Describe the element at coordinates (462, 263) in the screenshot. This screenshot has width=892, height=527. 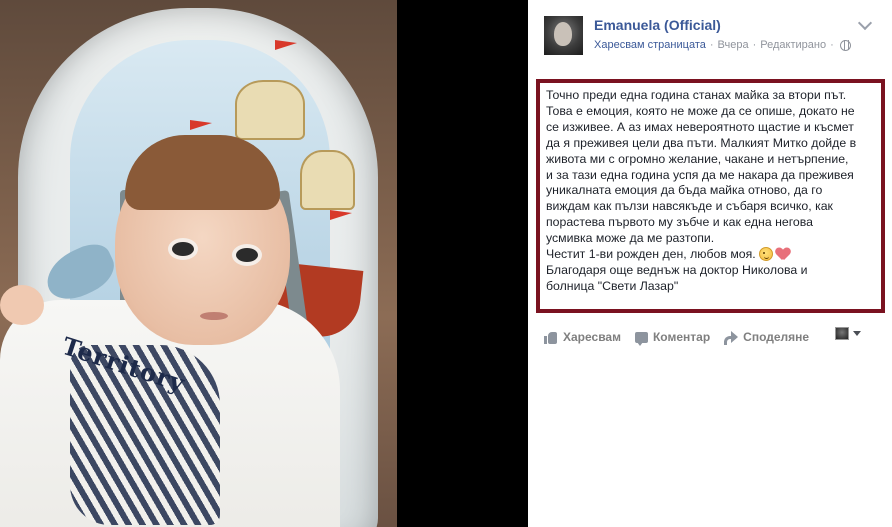
I see `photo-backdrop` at that location.